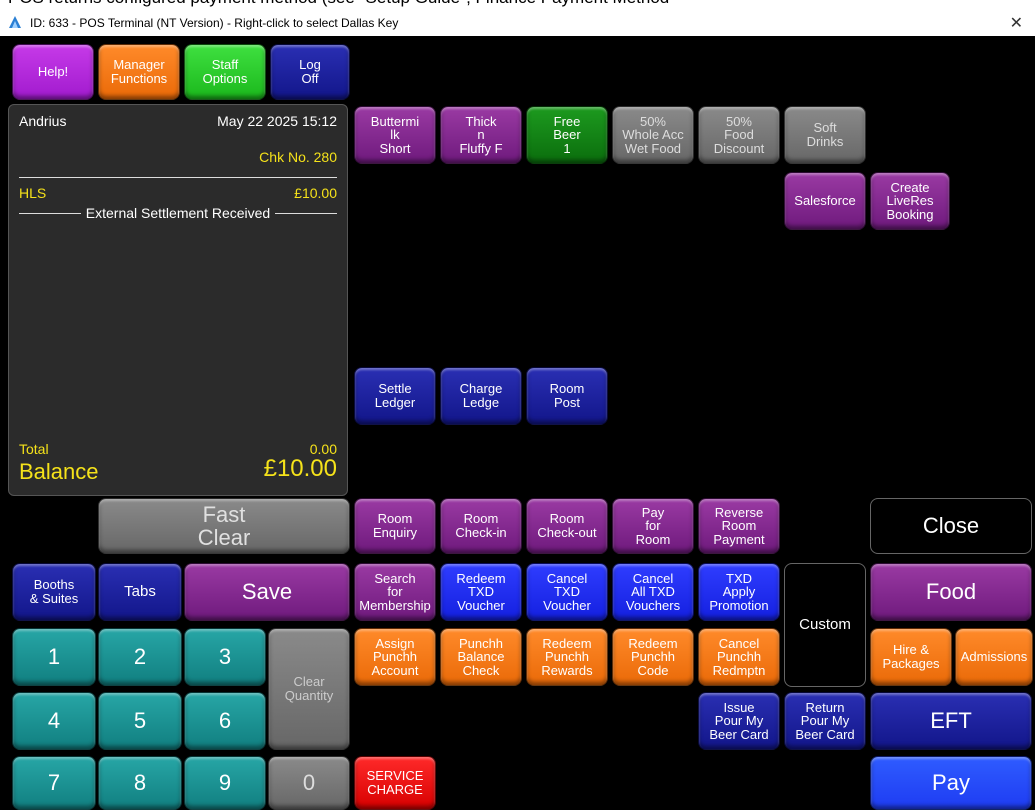  I want to click on reverse-room-payment-button: Reverse Room Payment, so click(739, 526).